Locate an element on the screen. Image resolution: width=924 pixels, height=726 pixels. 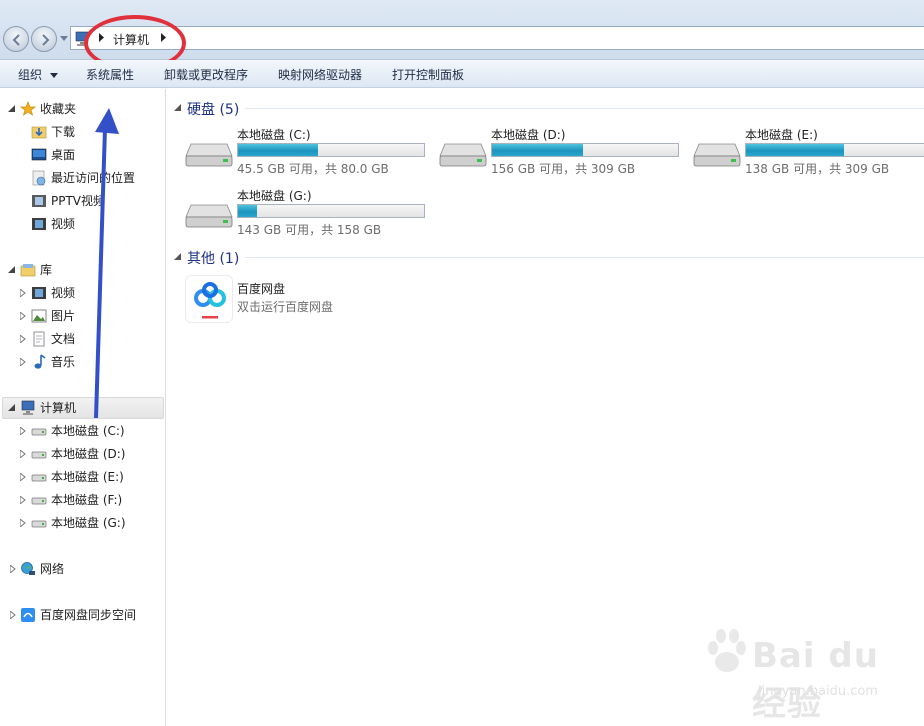
drive-tile-c: 本地磁盘 (C:) 45.5 GB 可用，共 80.0 GB is located at coordinates (310, 154).